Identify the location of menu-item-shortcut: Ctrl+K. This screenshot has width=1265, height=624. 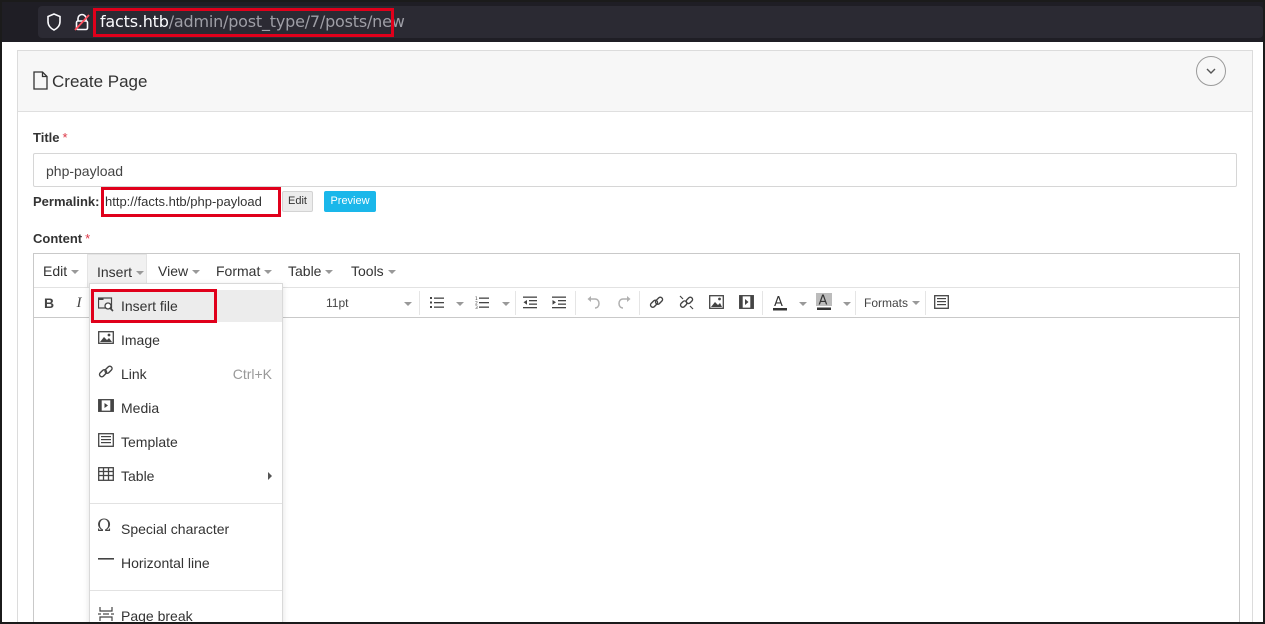
(252, 374).